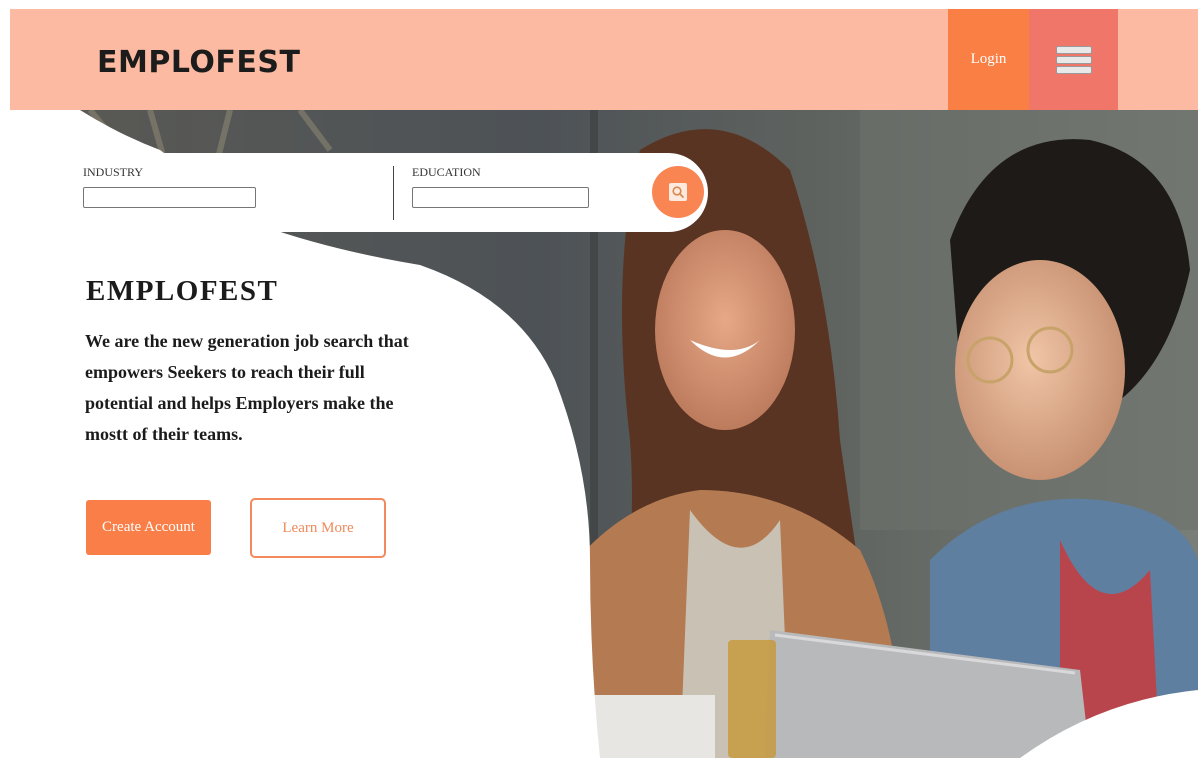  I want to click on hamburger-menu-icon, so click(1073, 59).